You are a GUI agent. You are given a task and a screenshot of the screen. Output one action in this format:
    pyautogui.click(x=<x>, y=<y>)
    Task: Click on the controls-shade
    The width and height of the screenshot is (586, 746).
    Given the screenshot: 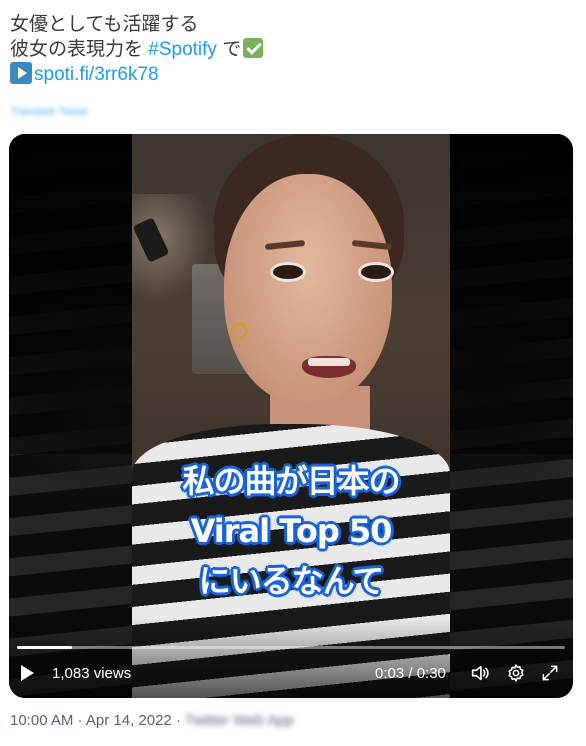 What is the action you would take?
    pyautogui.click(x=291, y=658)
    